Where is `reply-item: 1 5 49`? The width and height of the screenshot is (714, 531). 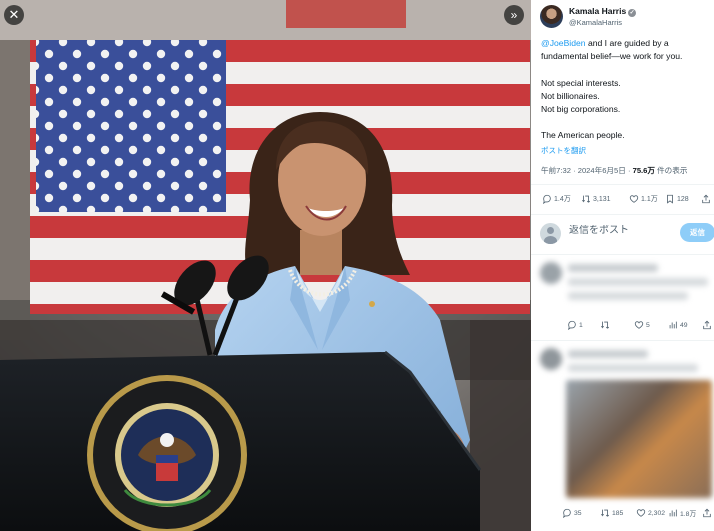 reply-item: 1 5 49 is located at coordinates (626, 298).